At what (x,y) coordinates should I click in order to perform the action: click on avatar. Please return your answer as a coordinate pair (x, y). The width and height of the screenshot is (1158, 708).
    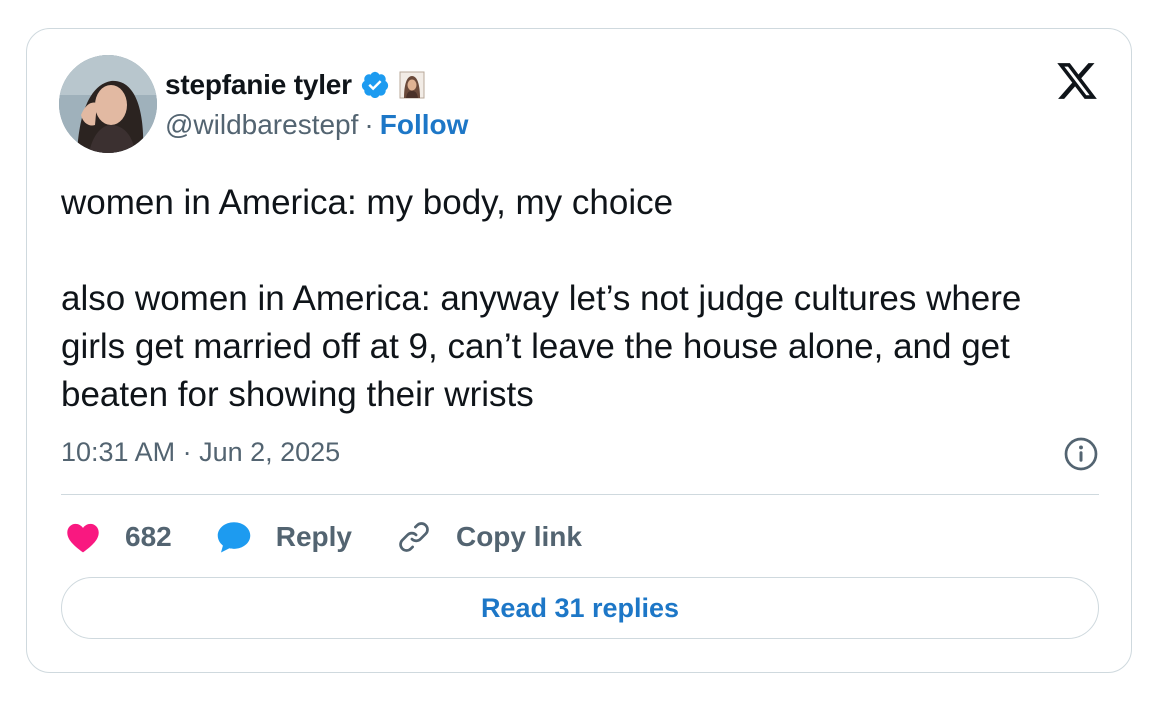
    Looking at the image, I should click on (108, 104).